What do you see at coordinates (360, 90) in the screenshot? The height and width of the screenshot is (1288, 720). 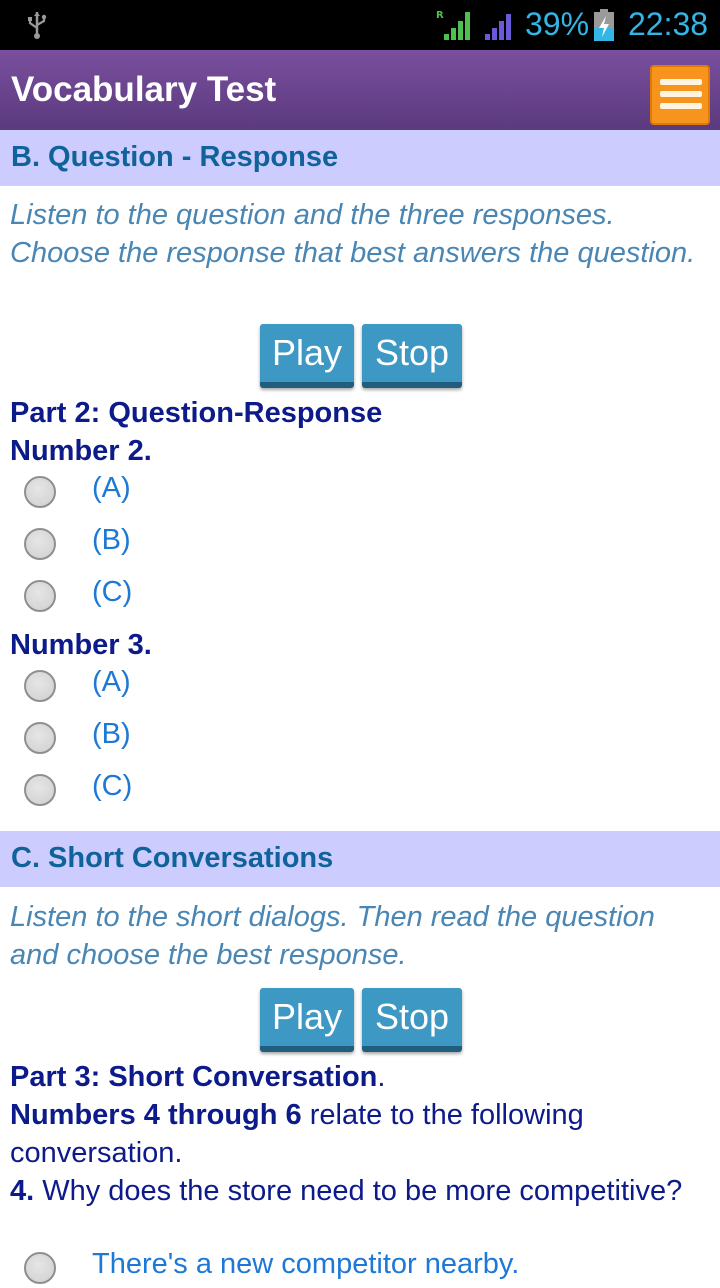 I see `action-bar: Vocabulary Test` at bounding box center [360, 90].